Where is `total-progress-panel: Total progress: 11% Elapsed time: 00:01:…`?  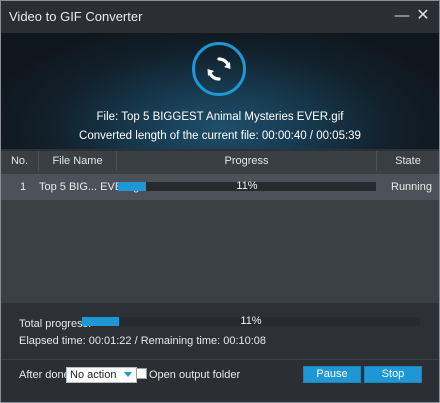 total-progress-panel: Total progress: 11% Elapsed time: 00:01:… is located at coordinates (220, 332).